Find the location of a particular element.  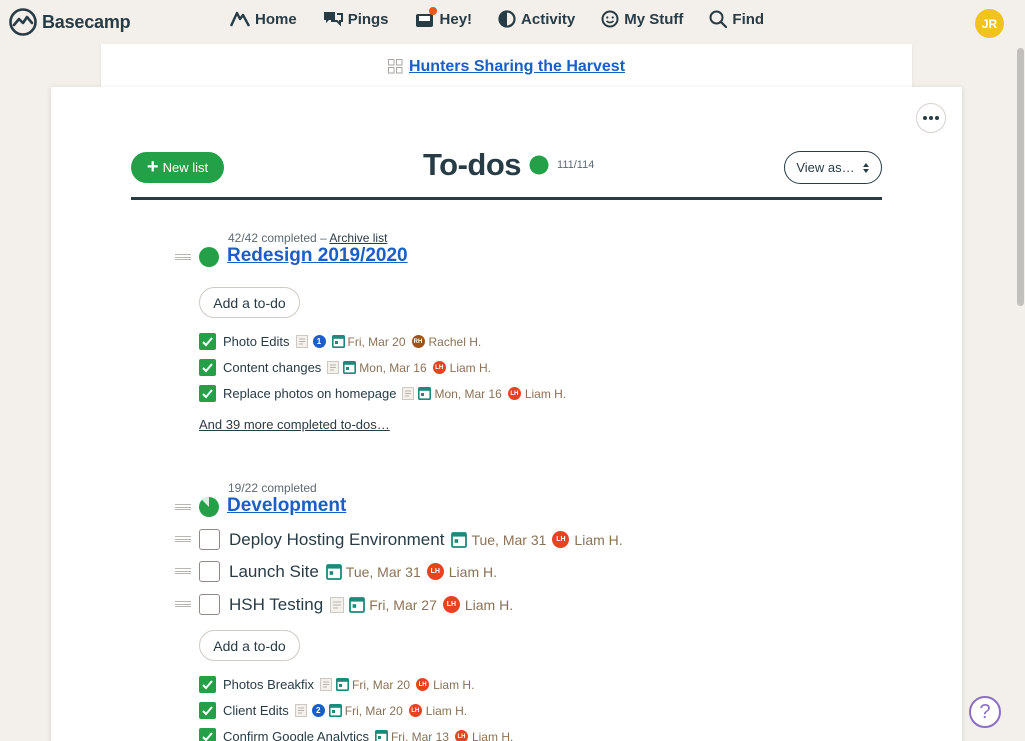

new-list-button: + New list is located at coordinates (177, 167).